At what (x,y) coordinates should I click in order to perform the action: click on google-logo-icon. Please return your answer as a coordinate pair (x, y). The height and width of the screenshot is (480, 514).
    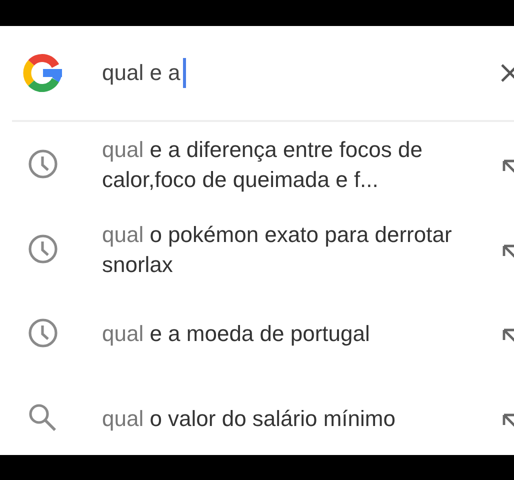
    Looking at the image, I should click on (43, 73).